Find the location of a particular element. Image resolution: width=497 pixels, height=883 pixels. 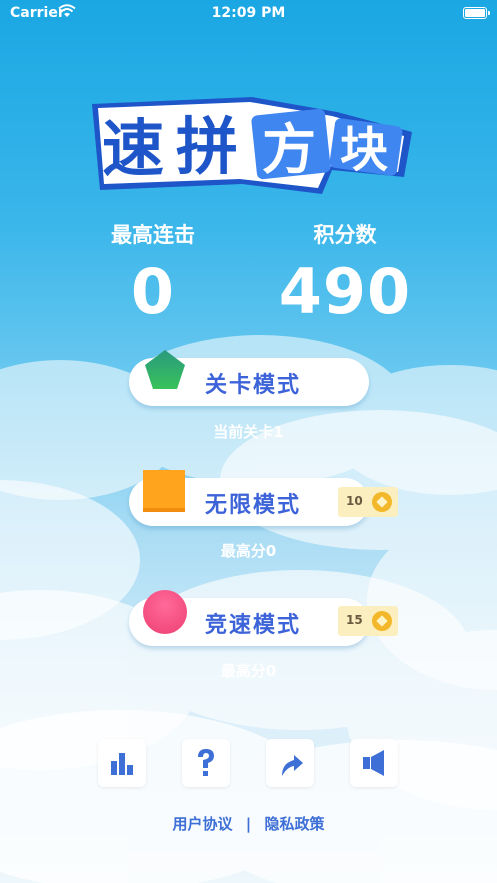

green-pentagon-icon is located at coordinates (165, 369).